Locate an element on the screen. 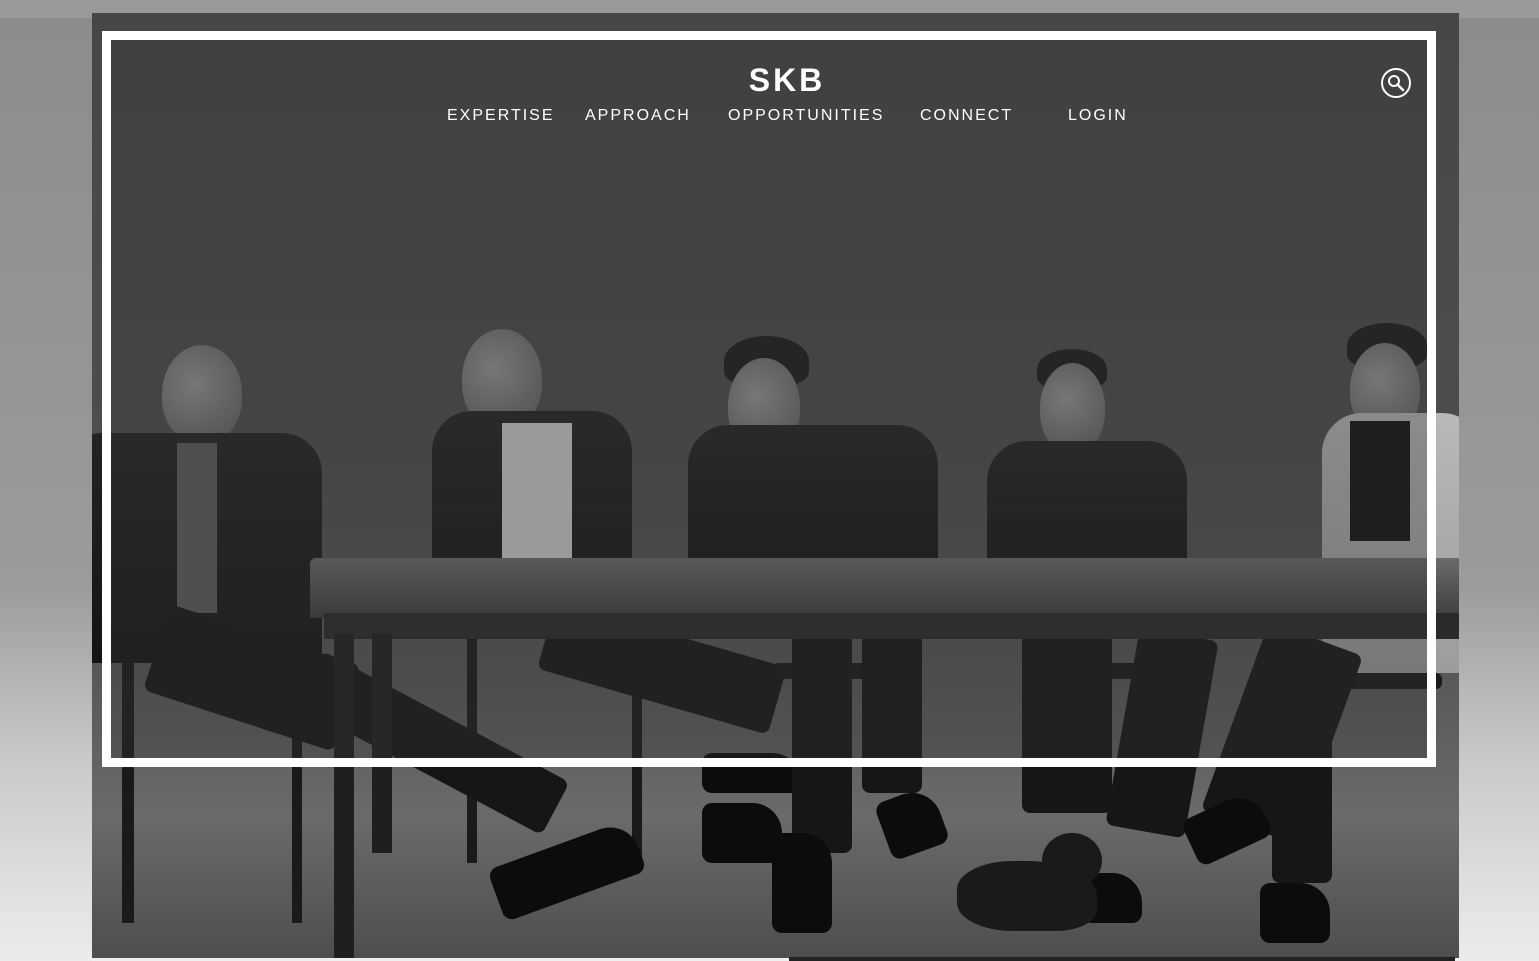  nav-opportunities: OPPORTUNITIES is located at coordinates (806, 116).